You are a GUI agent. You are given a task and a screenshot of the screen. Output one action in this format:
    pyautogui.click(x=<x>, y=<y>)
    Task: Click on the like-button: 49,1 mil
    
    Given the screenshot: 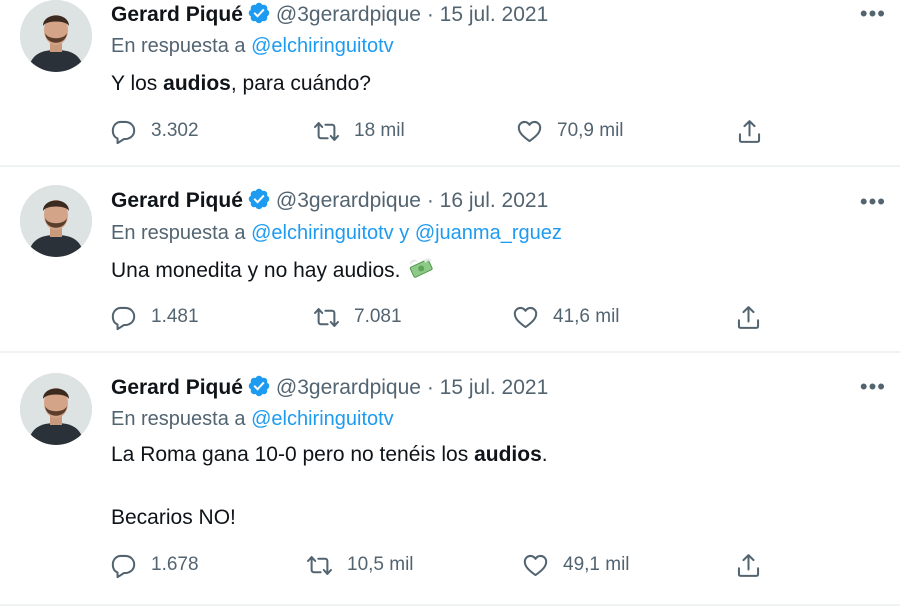 What is the action you would take?
    pyautogui.click(x=576, y=565)
    